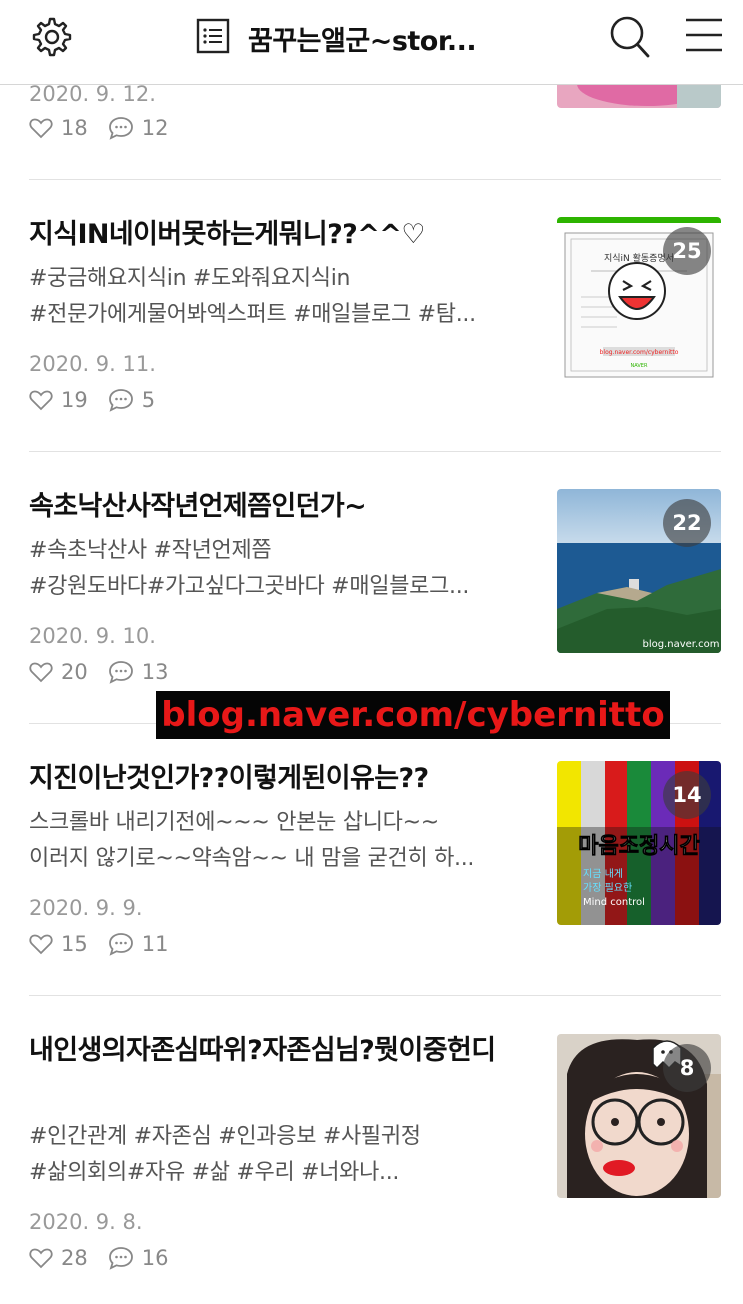 Image resolution: width=743 pixels, height=1304 pixels. What do you see at coordinates (225, 1136) in the screenshot?
I see `post-excerpt-line: #인간관계 #자존심 #인과응보 #사필귀정` at bounding box center [225, 1136].